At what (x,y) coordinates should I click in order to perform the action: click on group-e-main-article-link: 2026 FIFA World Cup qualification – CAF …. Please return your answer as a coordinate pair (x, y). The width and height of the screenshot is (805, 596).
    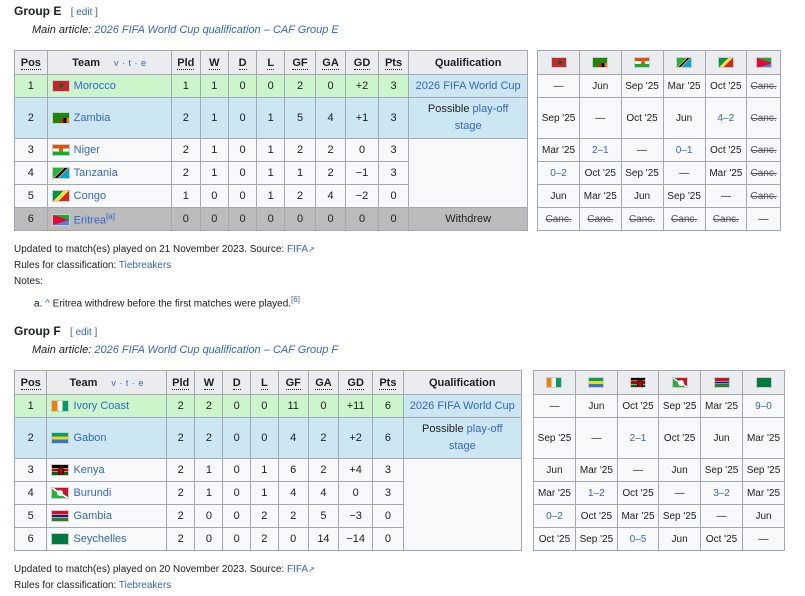
    Looking at the image, I should click on (216, 30).